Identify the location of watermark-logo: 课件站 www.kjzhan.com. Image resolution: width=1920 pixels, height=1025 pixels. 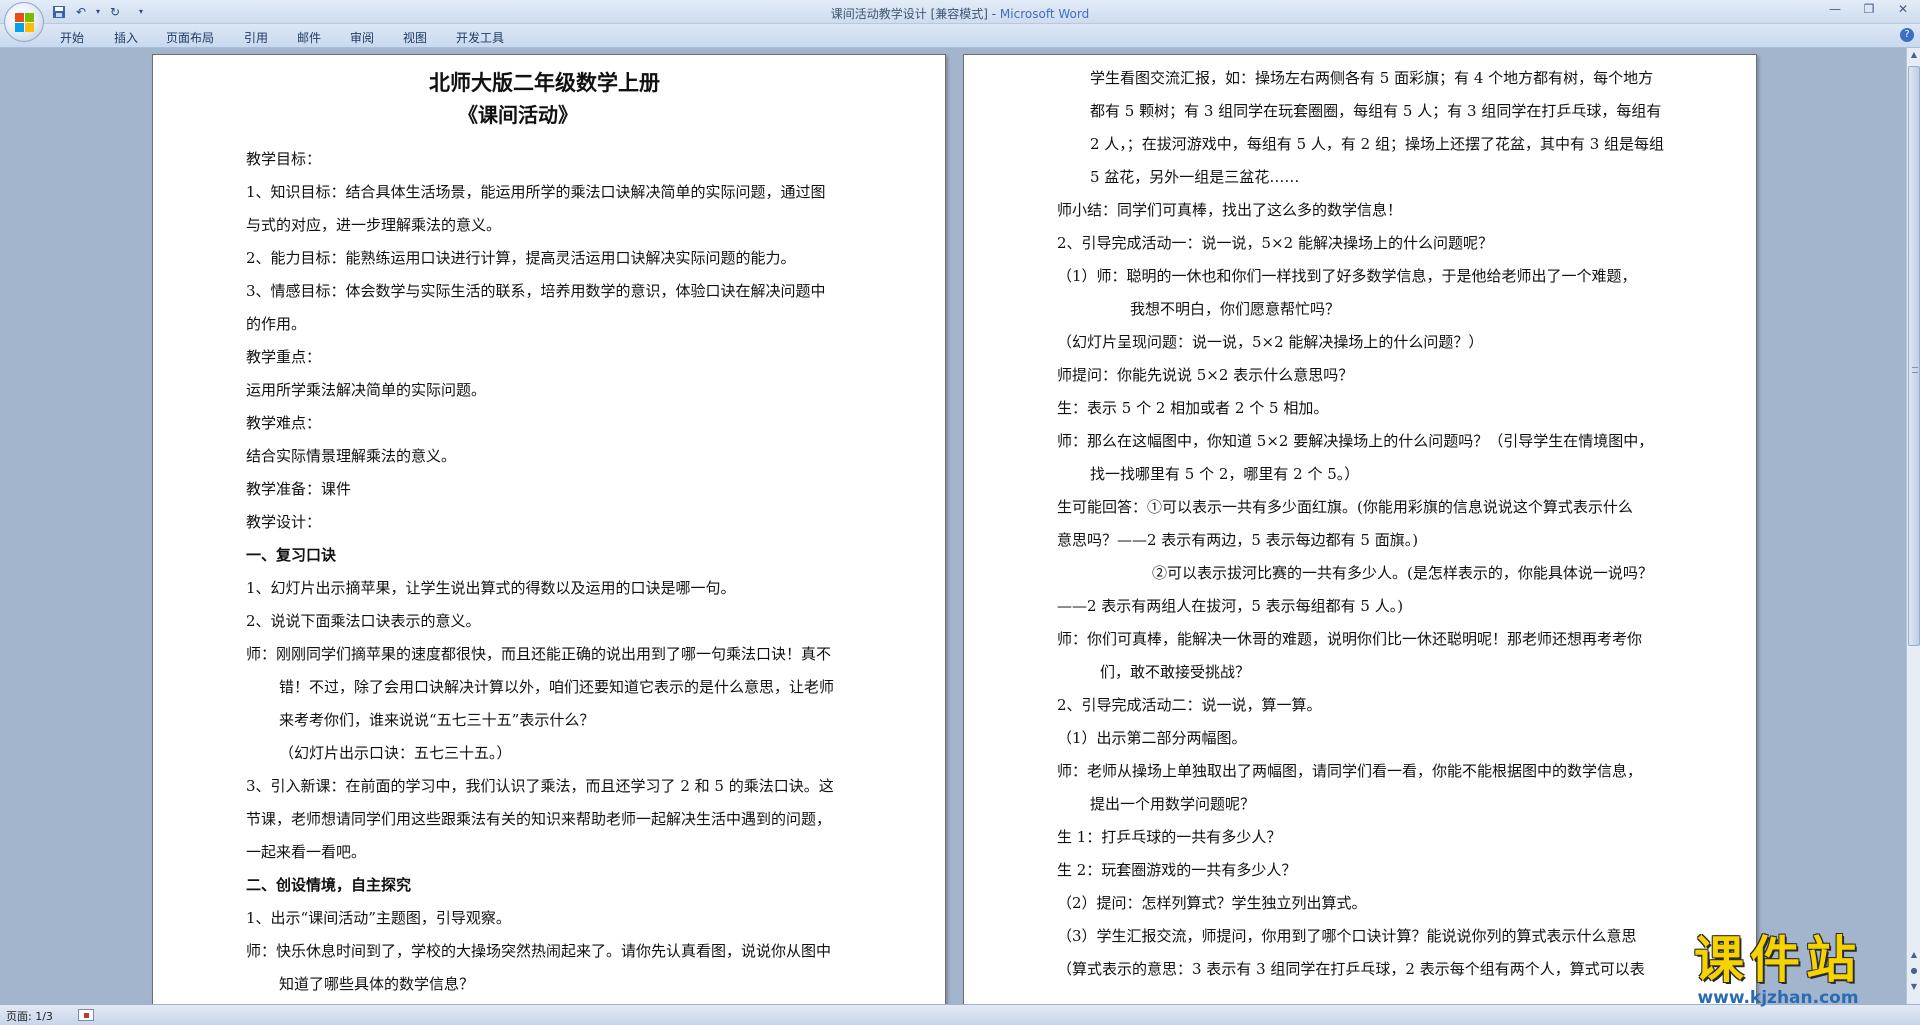
(1778, 964).